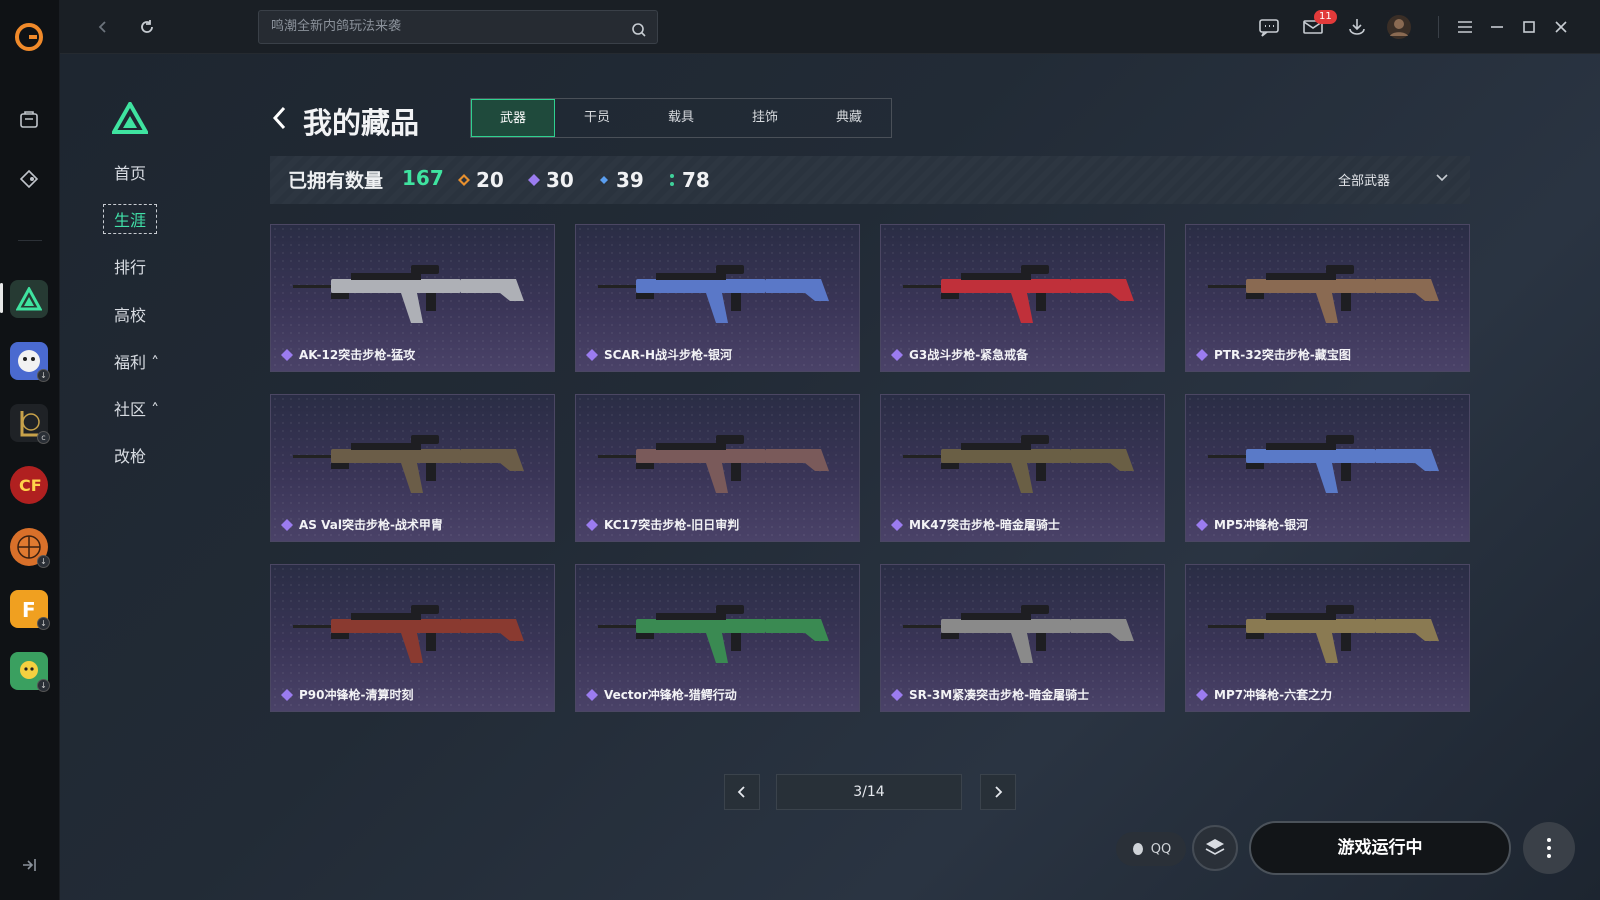 The width and height of the screenshot is (1600, 900). I want to click on tab-charms: 挂饰, so click(765, 118).